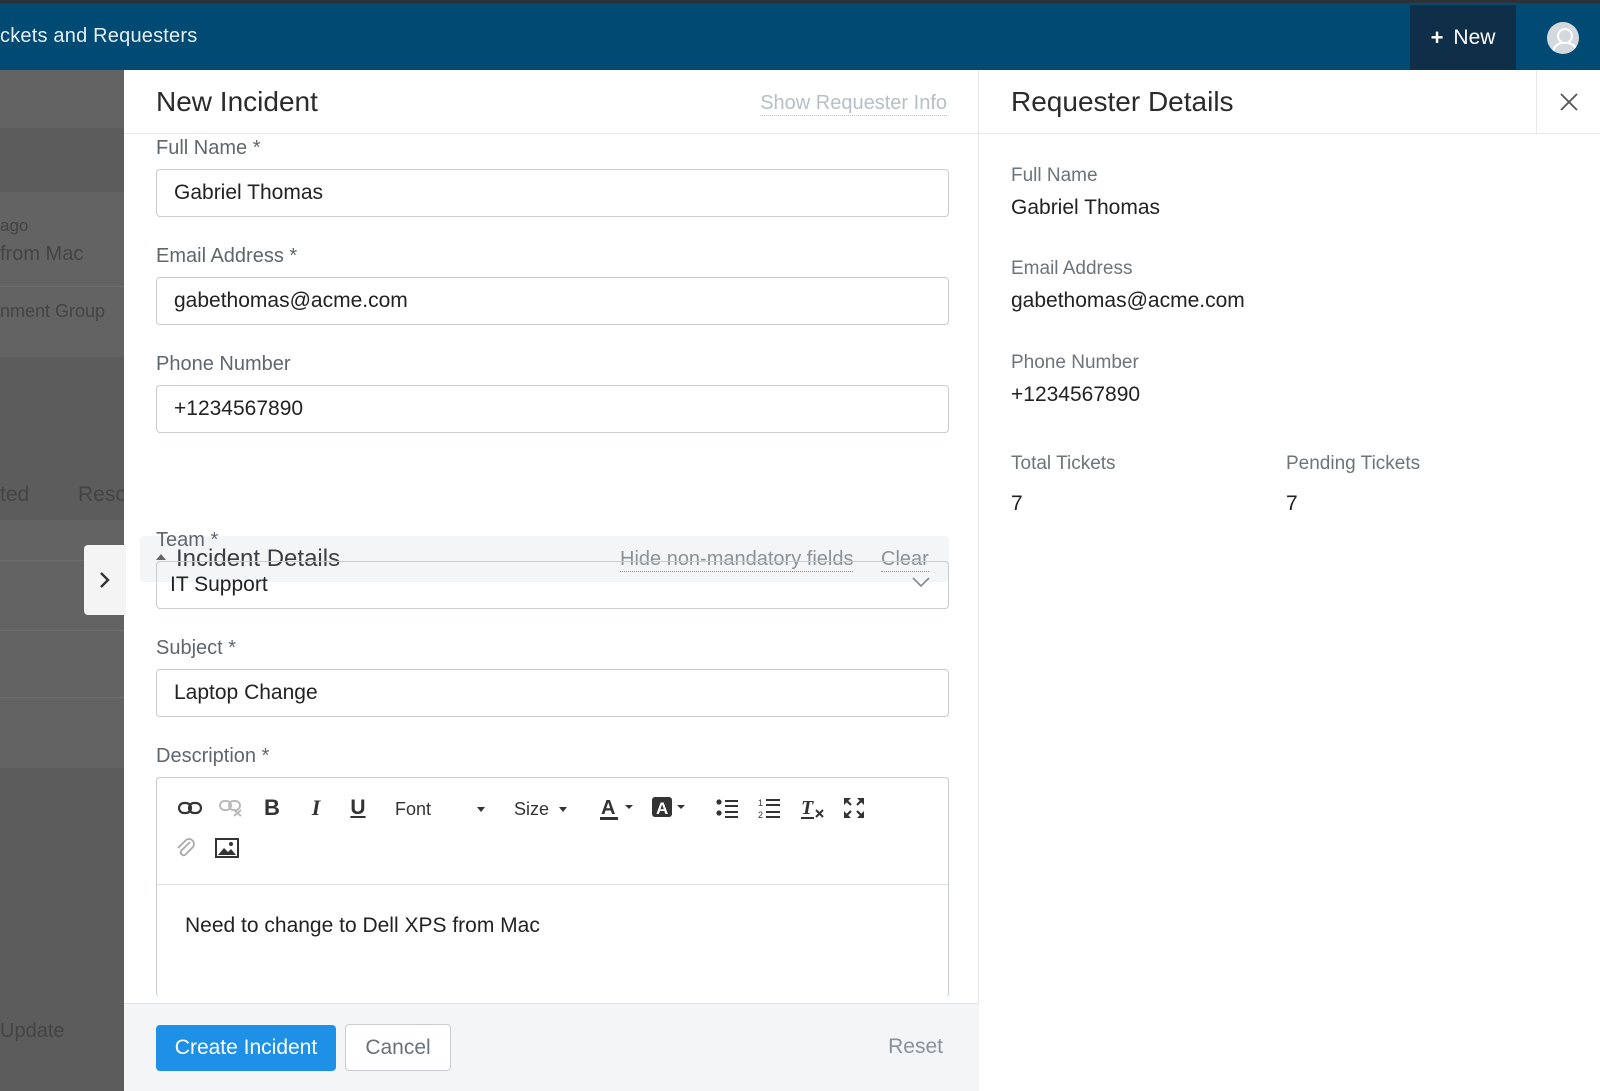  I want to click on requester-header: Requester Details, so click(1289, 102).